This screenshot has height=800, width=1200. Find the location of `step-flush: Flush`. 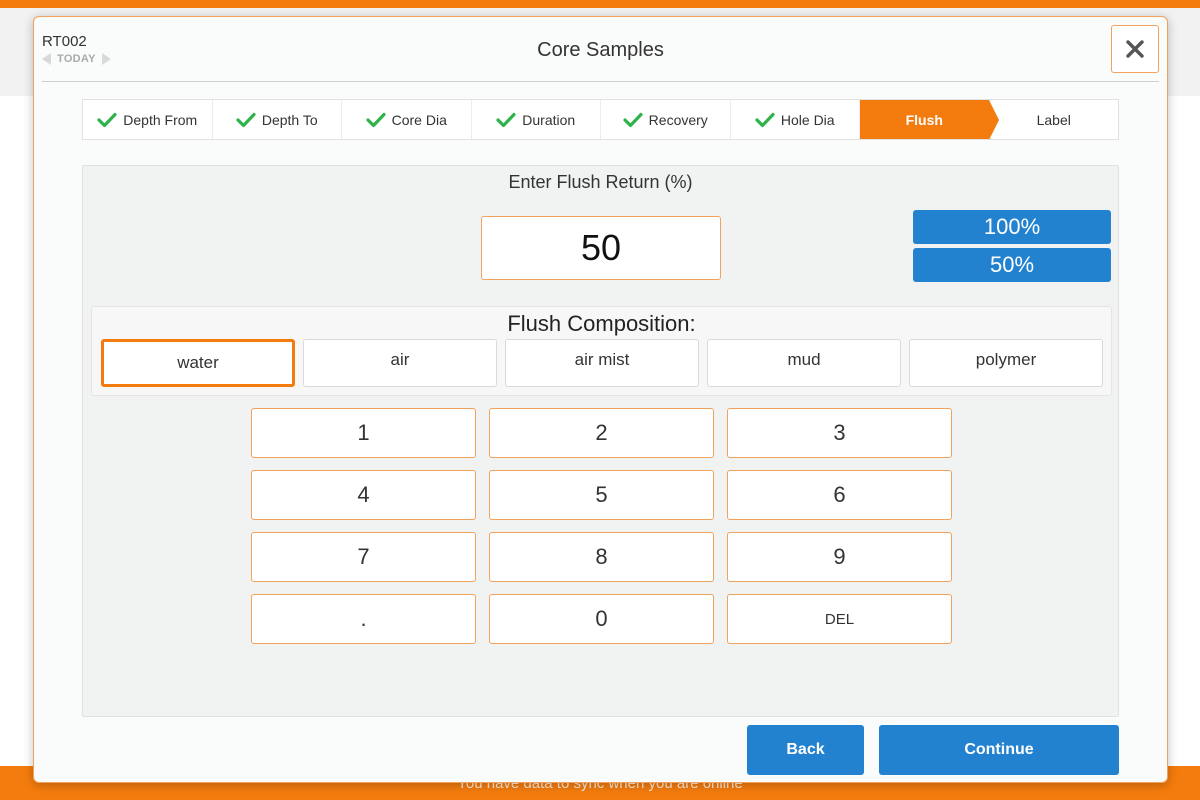

step-flush: Flush is located at coordinates (929, 120).